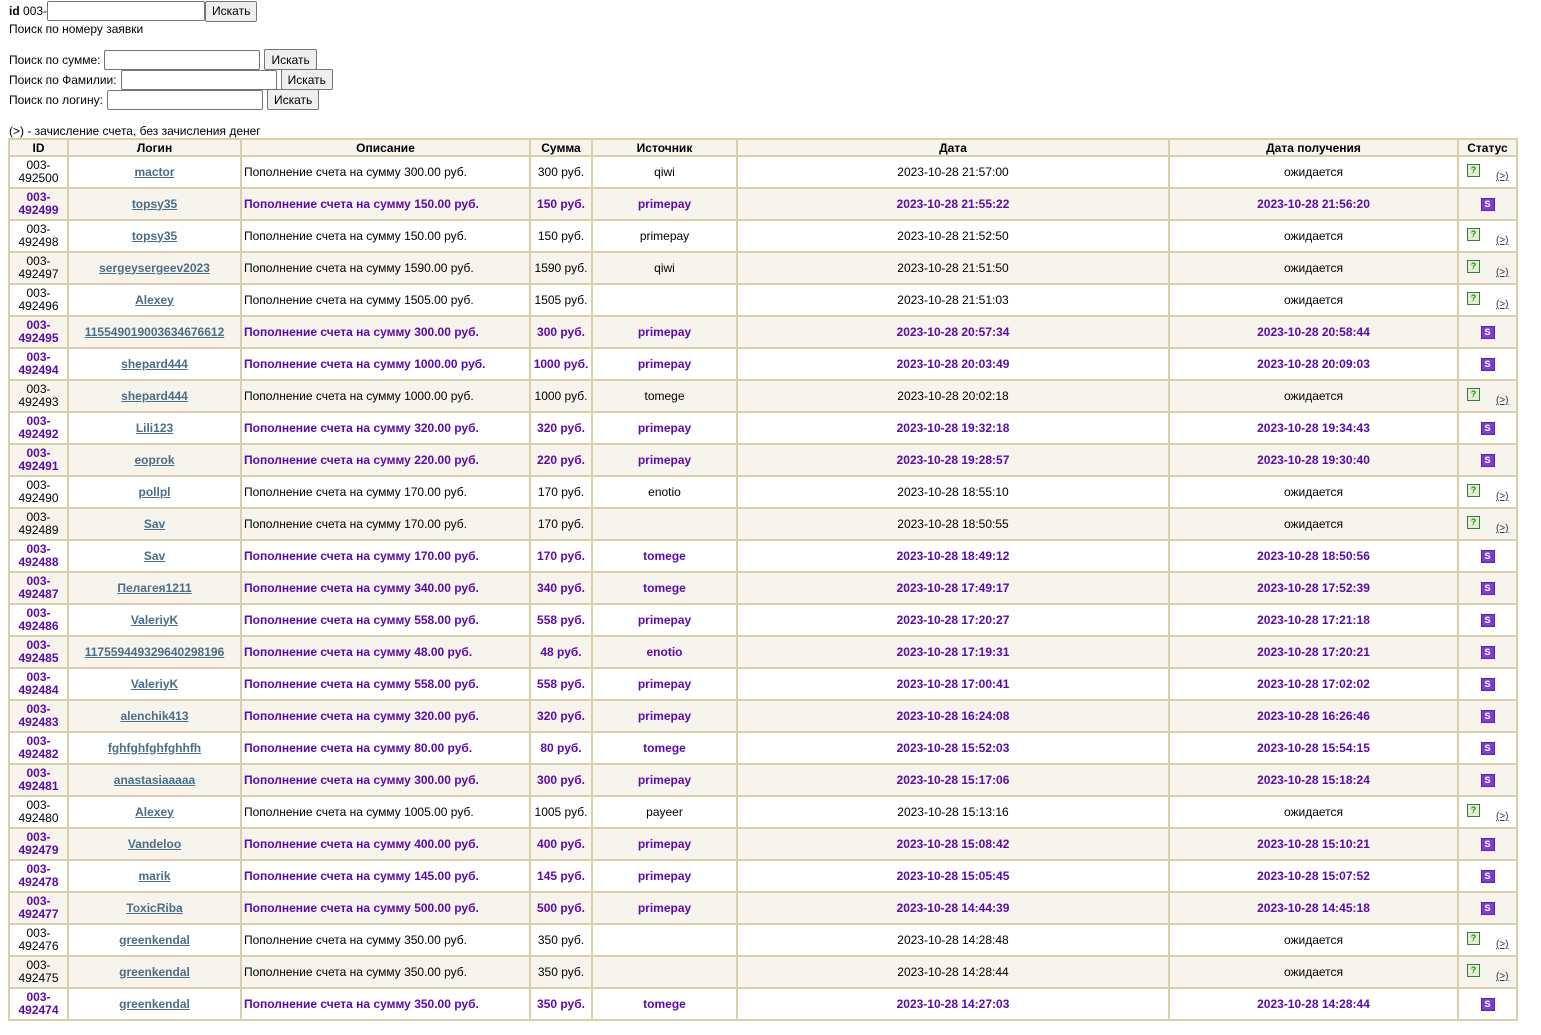  Describe the element at coordinates (561, 556) in the screenshot. I see `cell-sum: 170 руб.` at that location.